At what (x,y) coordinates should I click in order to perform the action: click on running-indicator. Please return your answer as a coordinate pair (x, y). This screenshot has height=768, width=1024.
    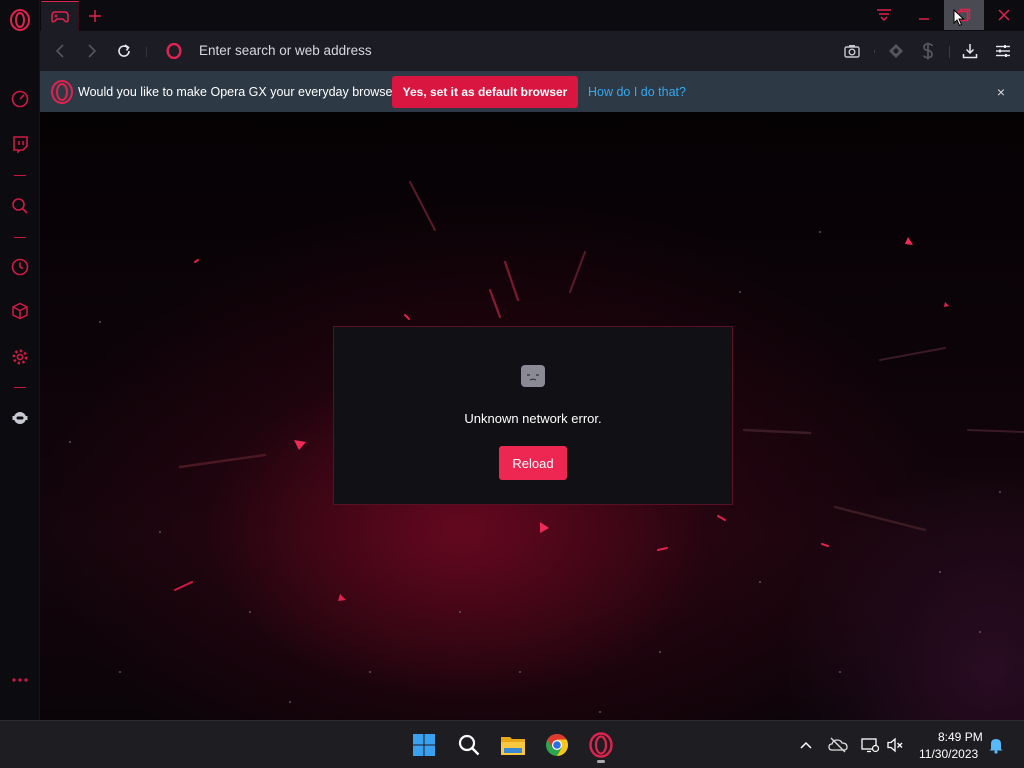
    Looking at the image, I should click on (601, 761).